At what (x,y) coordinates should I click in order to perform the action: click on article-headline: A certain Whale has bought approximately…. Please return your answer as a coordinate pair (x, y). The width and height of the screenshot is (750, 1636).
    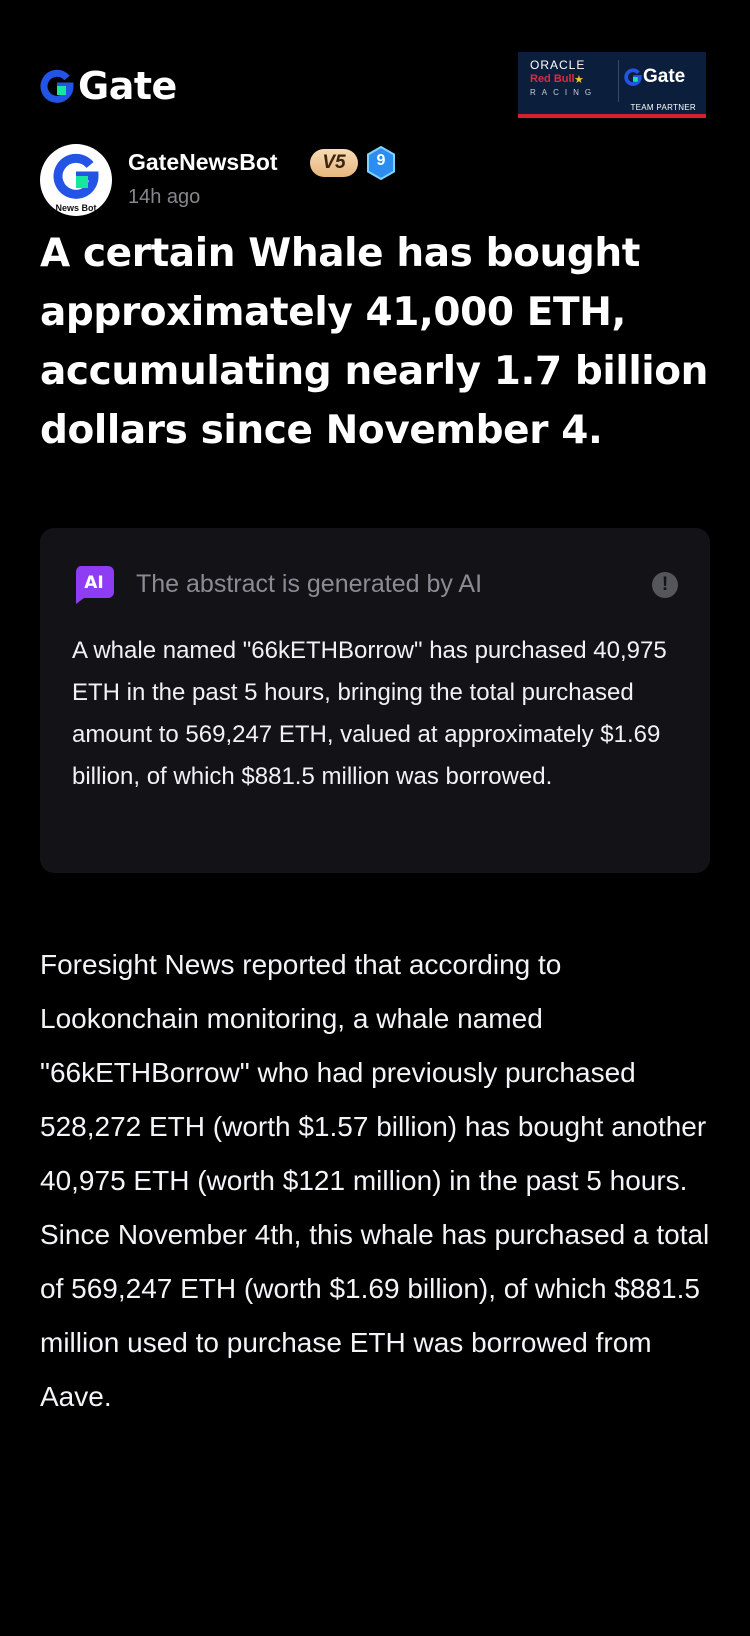
    Looking at the image, I should click on (374, 342).